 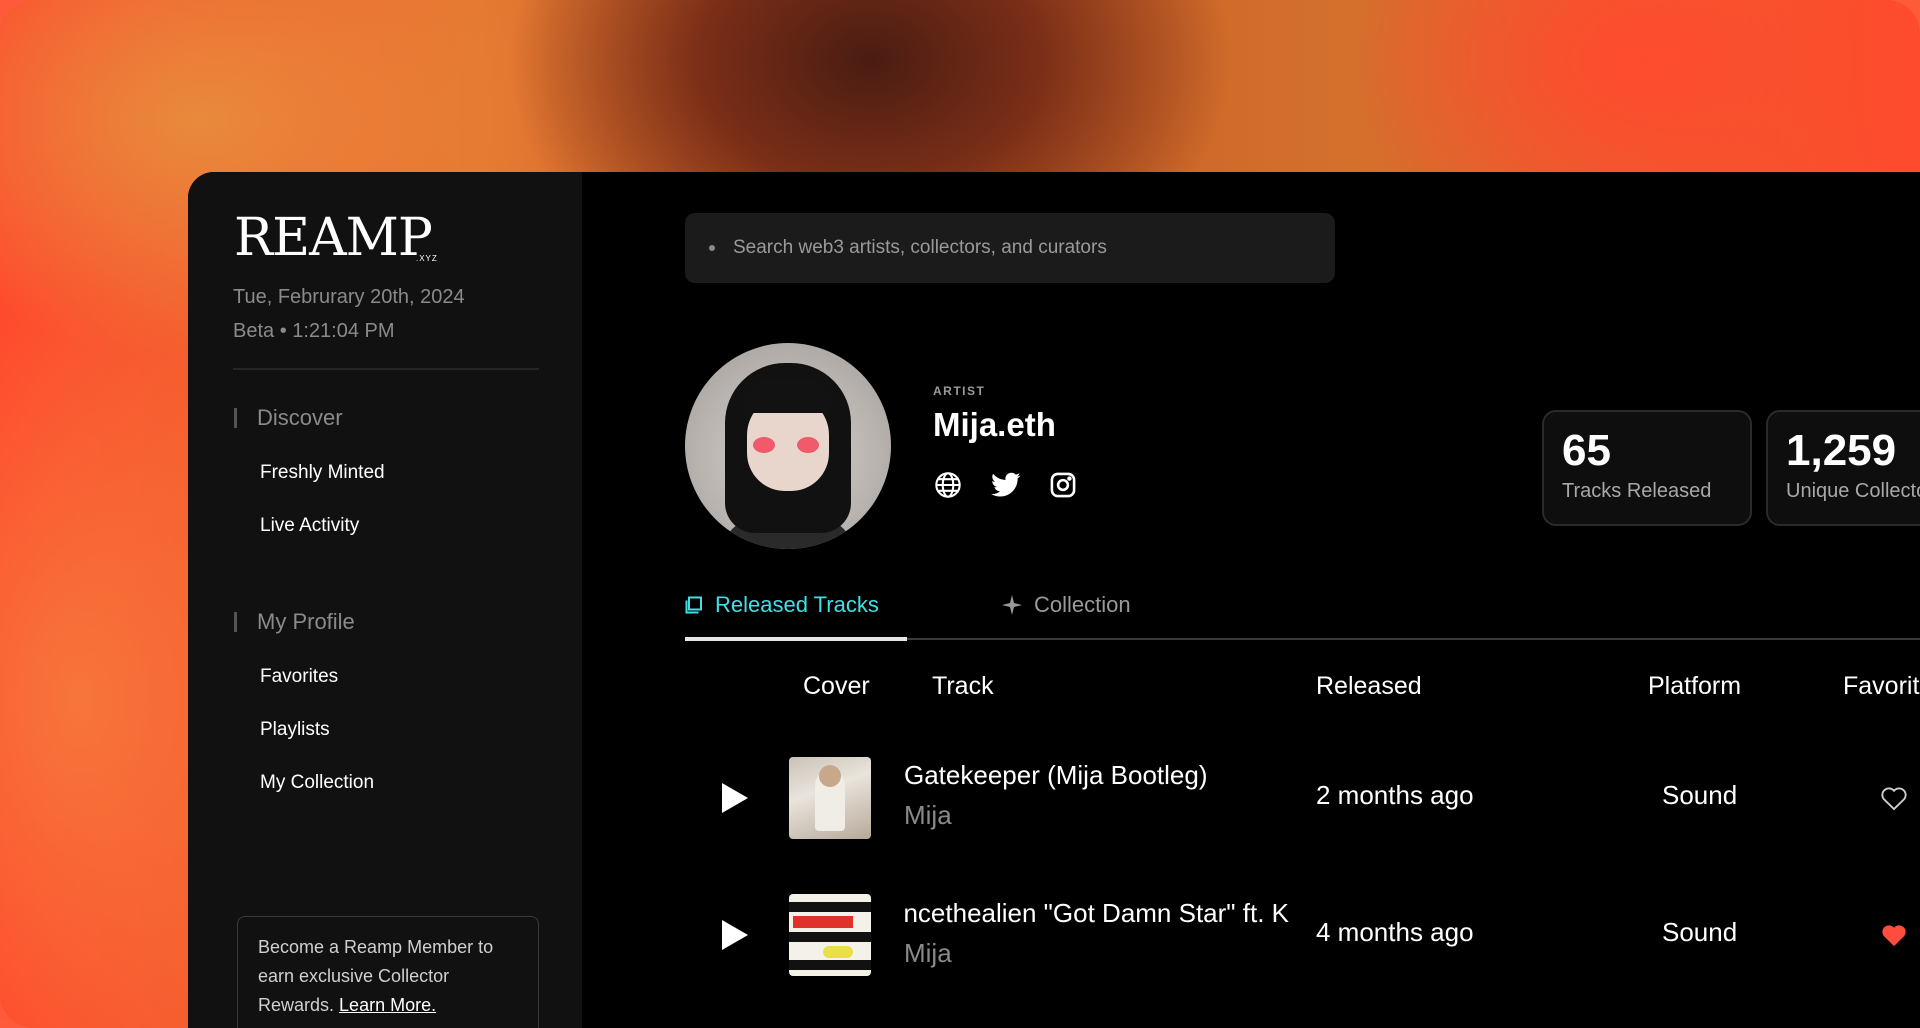 I want to click on column-header-favorite: Favorite, so click(x=1881, y=686).